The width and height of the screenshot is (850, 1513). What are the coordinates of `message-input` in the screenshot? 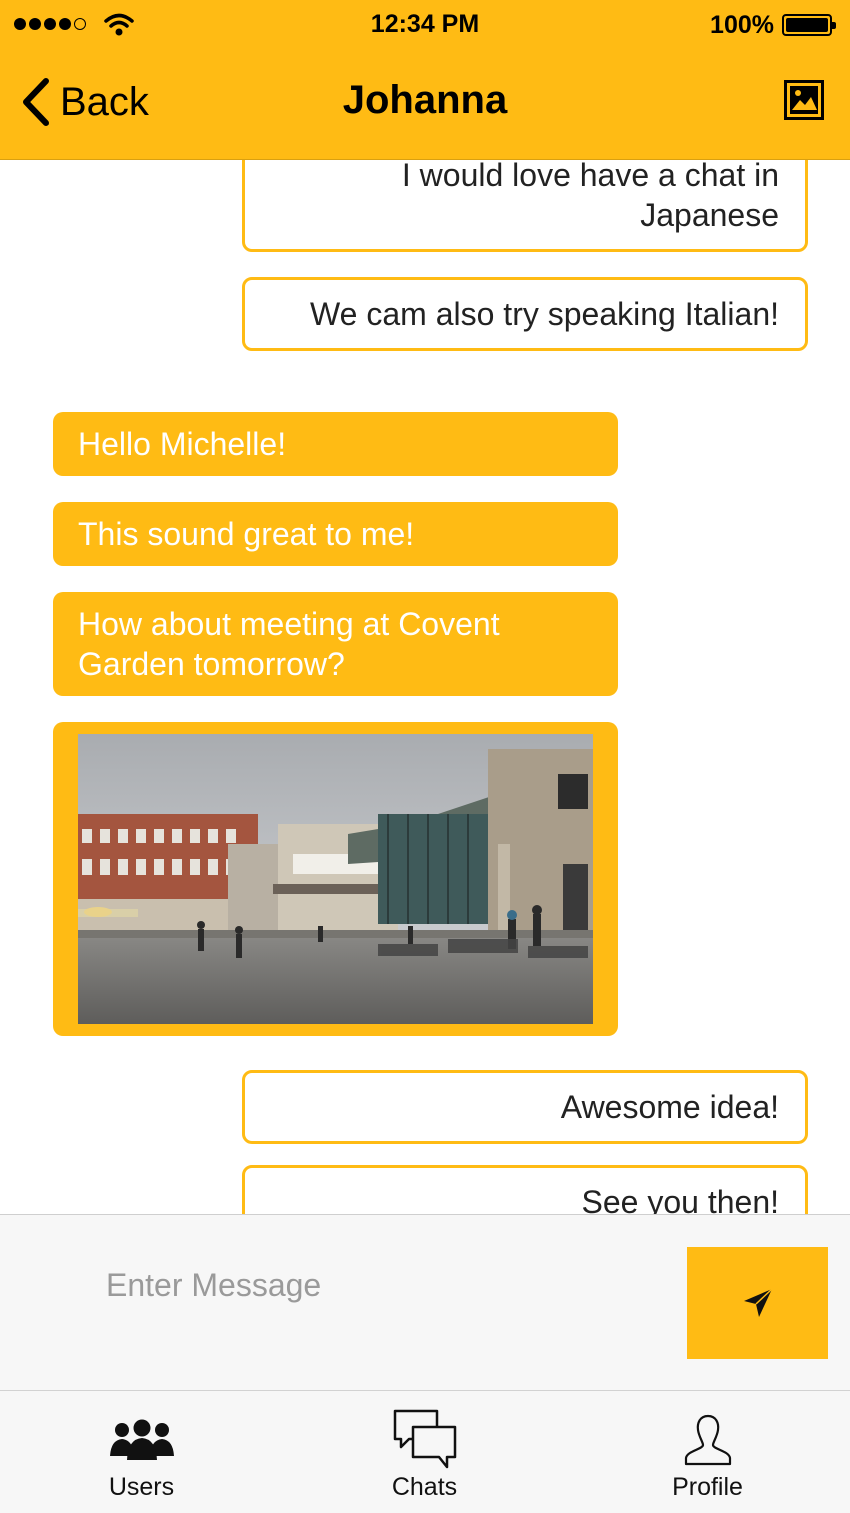 It's located at (374, 1285).